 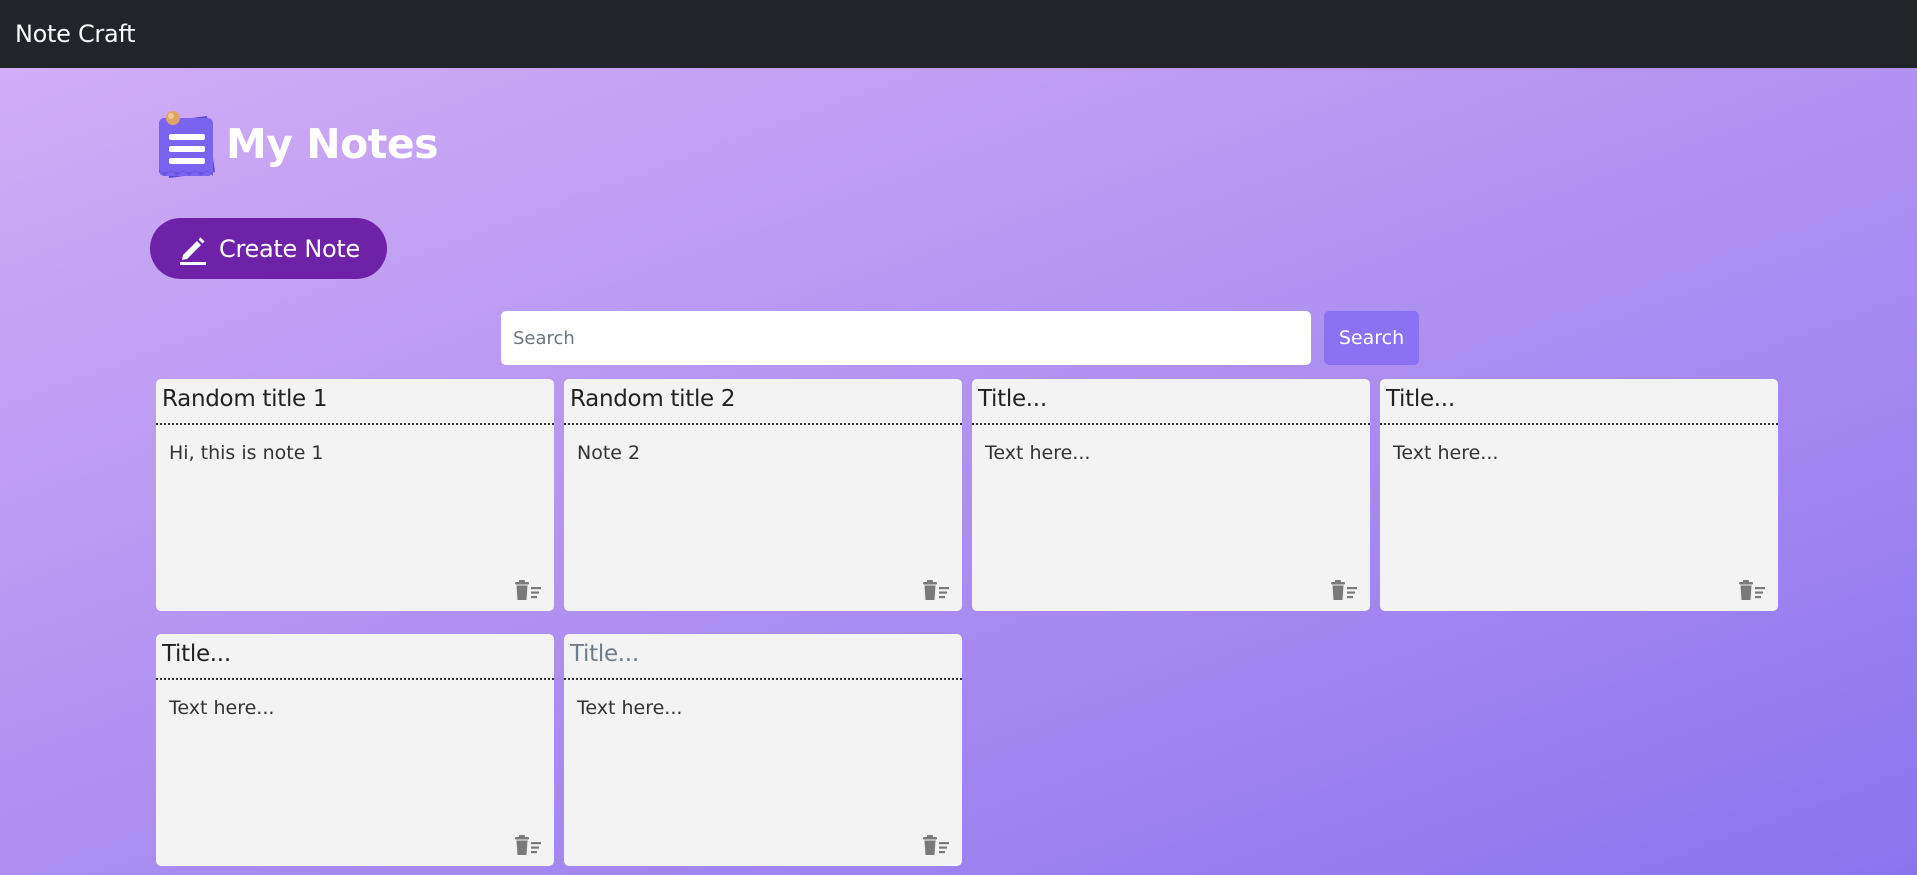 What do you see at coordinates (187, 144) in the screenshot?
I see `notepad-icon` at bounding box center [187, 144].